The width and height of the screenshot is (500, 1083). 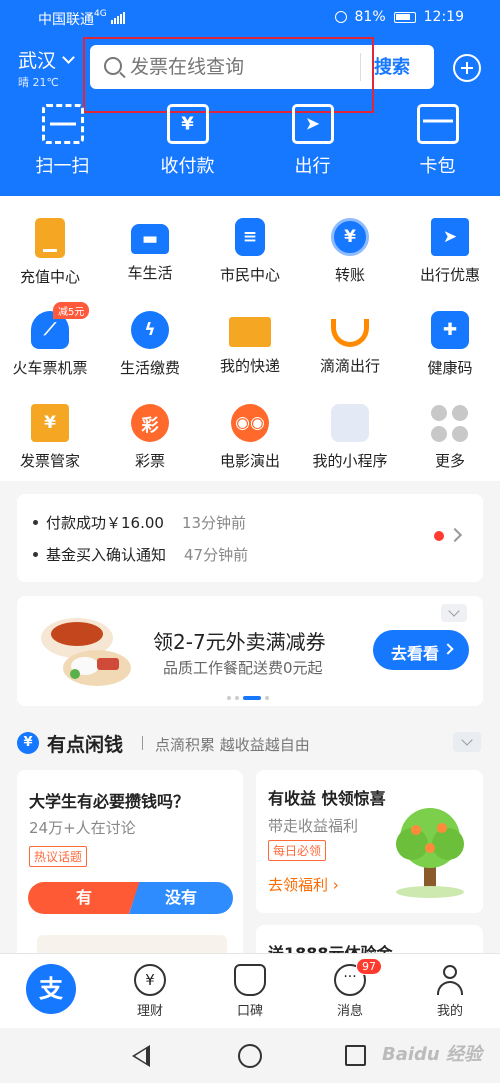 I want to click on scan-button: 扫一扫, so click(x=62, y=141).